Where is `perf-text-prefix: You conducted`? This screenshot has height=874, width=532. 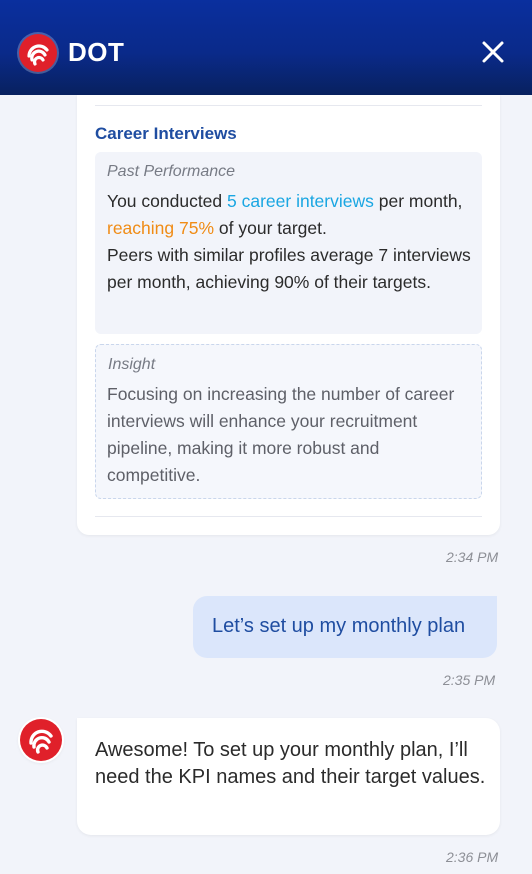 perf-text-prefix: You conducted is located at coordinates (167, 201).